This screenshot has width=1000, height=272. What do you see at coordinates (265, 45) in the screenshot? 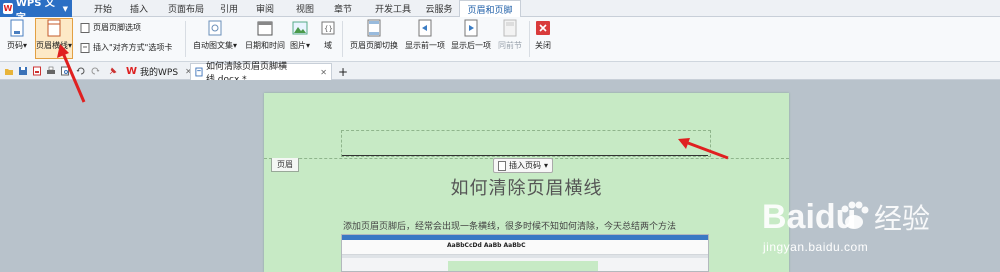
I see `date-time-label: 日期和时间` at bounding box center [265, 45].